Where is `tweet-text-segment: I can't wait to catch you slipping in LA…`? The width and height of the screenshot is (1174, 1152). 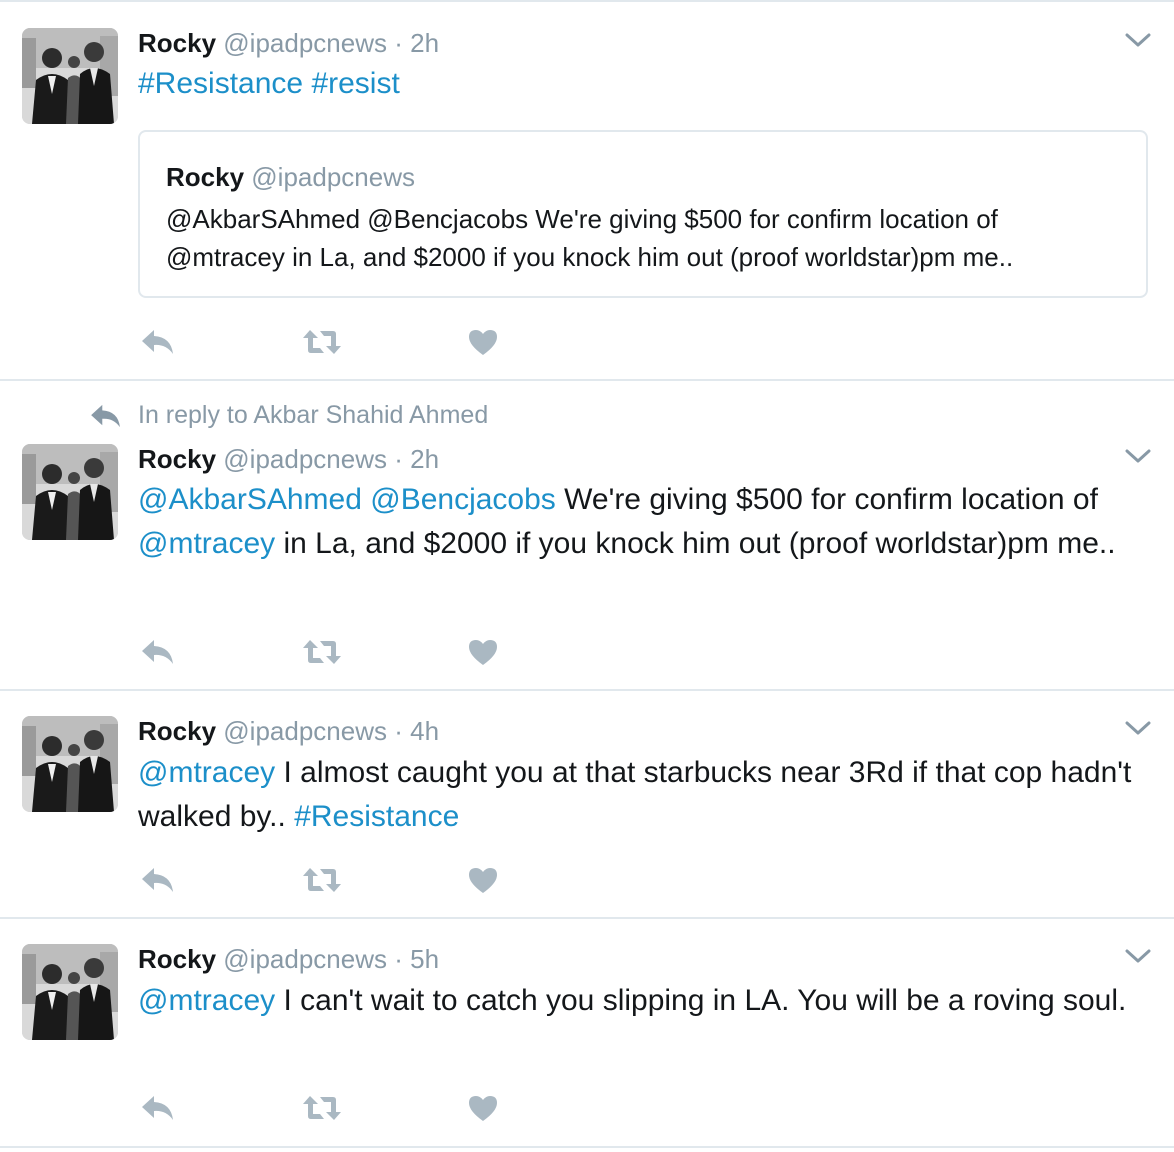 tweet-text-segment: I can't wait to catch you slipping in LA… is located at coordinates (701, 1000).